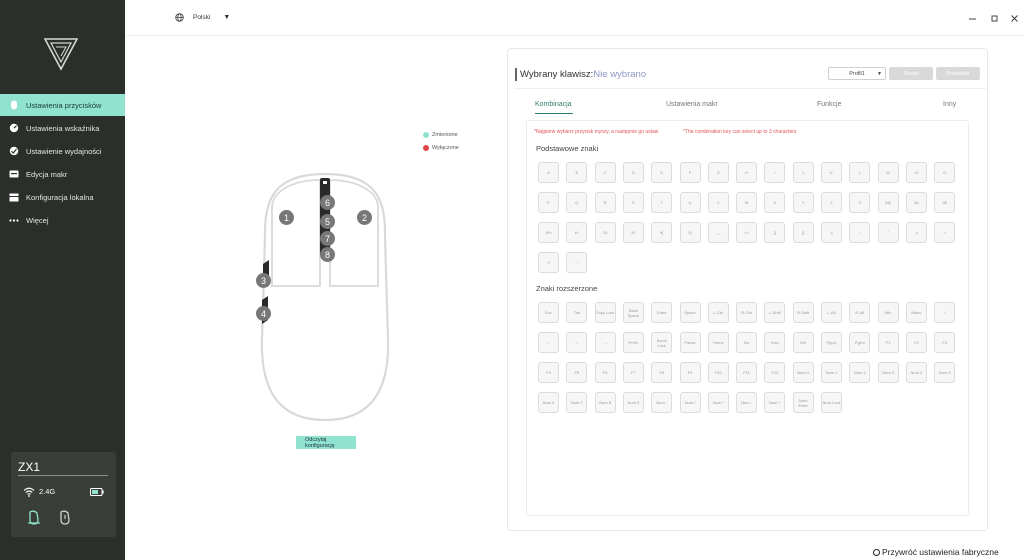 The height and width of the screenshot is (560, 1024). Describe the element at coordinates (916, 312) in the screenshot. I see `extended-key: Menu` at that location.